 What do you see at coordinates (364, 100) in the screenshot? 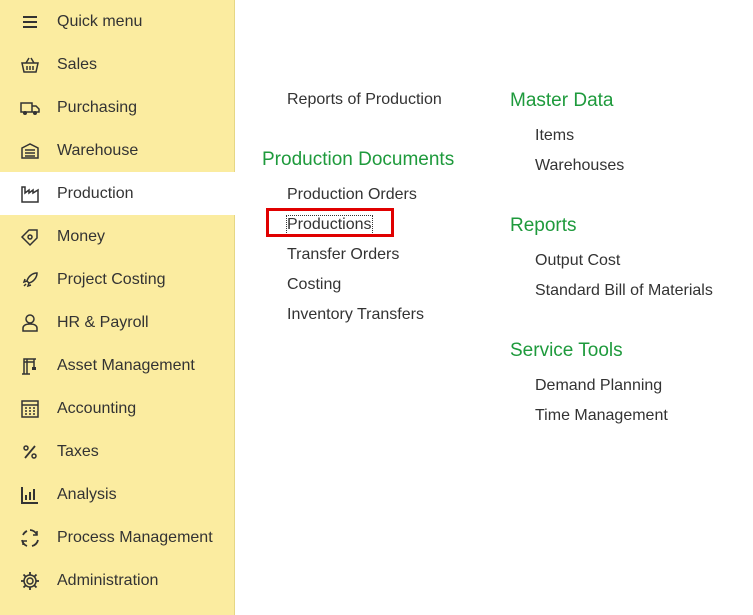
I see `link-reports-of-production: Reports of Production` at bounding box center [364, 100].